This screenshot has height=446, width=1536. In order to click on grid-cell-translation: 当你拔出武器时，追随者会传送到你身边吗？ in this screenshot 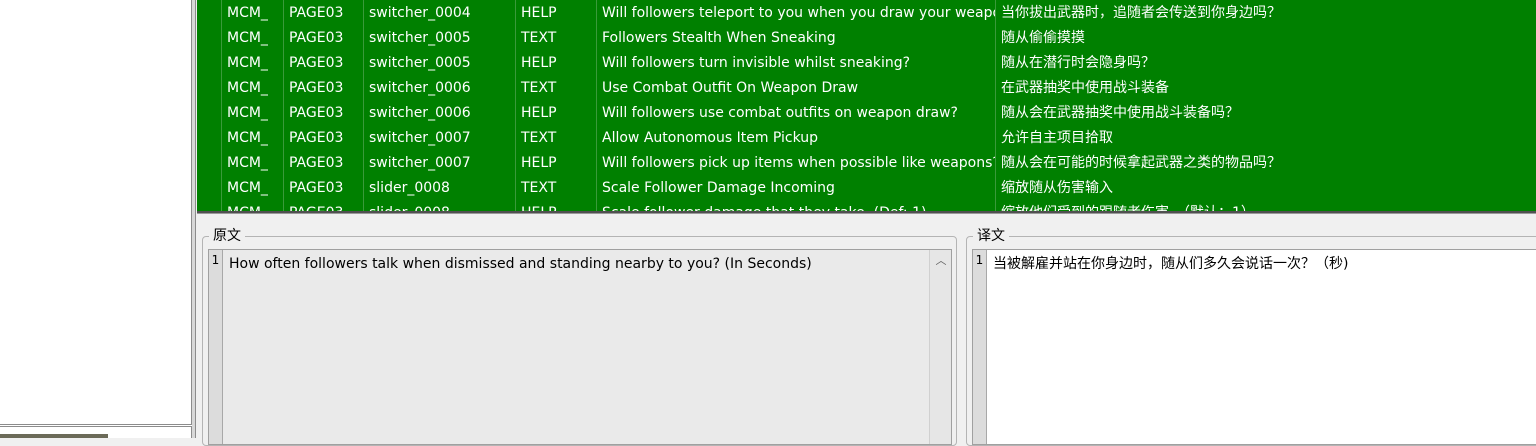, I will do `click(1141, 13)`.